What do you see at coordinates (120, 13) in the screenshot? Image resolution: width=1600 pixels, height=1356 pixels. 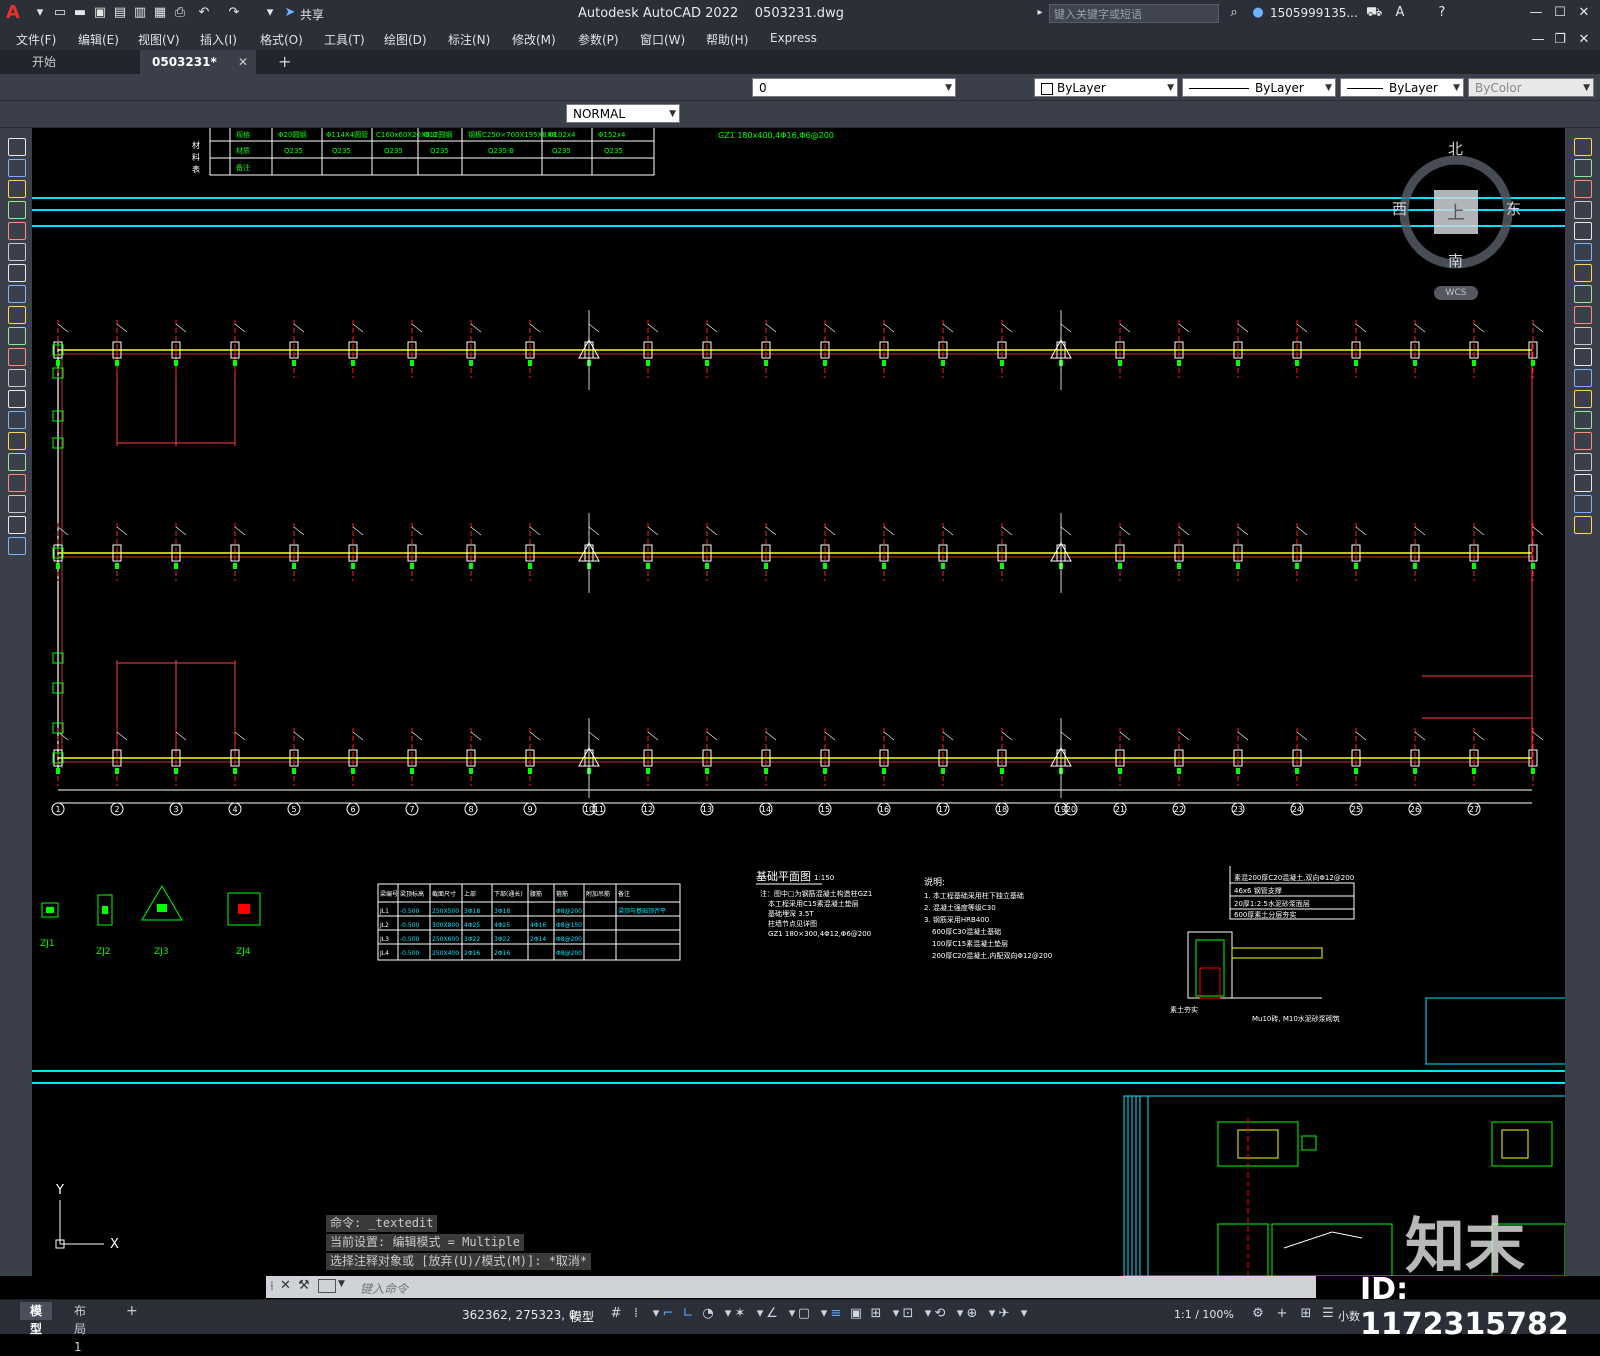 I see `save-as-icon: ▤` at bounding box center [120, 13].